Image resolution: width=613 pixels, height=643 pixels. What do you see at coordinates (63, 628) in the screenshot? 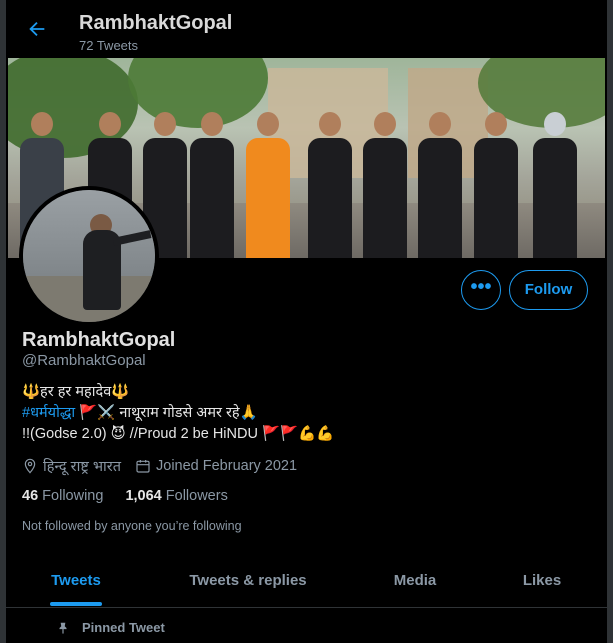
I see `pin-icon` at bounding box center [63, 628].